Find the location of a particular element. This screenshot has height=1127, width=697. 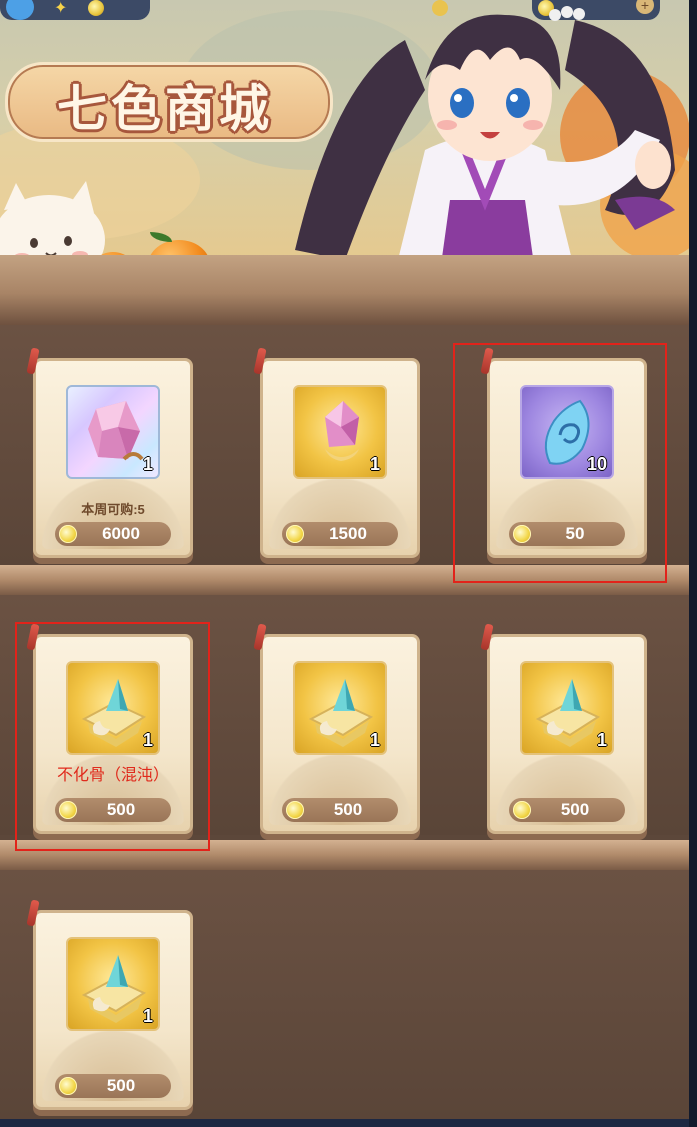

character-illustration is located at coordinates (485, 136).